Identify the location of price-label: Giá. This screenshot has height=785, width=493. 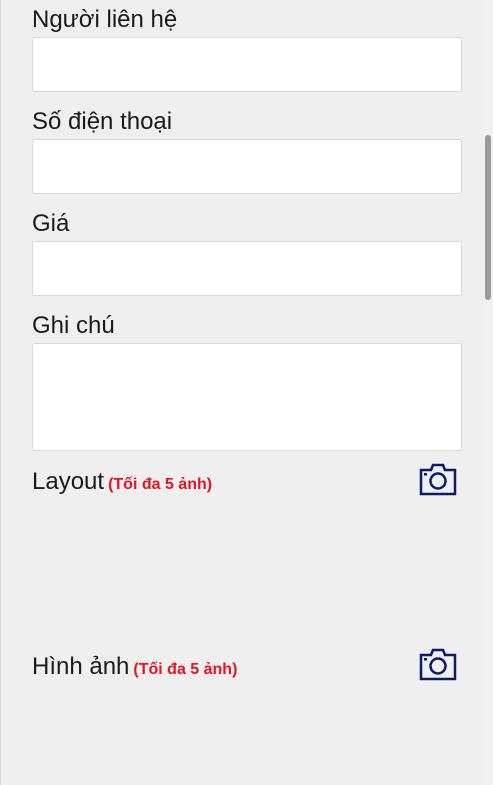
(51, 223).